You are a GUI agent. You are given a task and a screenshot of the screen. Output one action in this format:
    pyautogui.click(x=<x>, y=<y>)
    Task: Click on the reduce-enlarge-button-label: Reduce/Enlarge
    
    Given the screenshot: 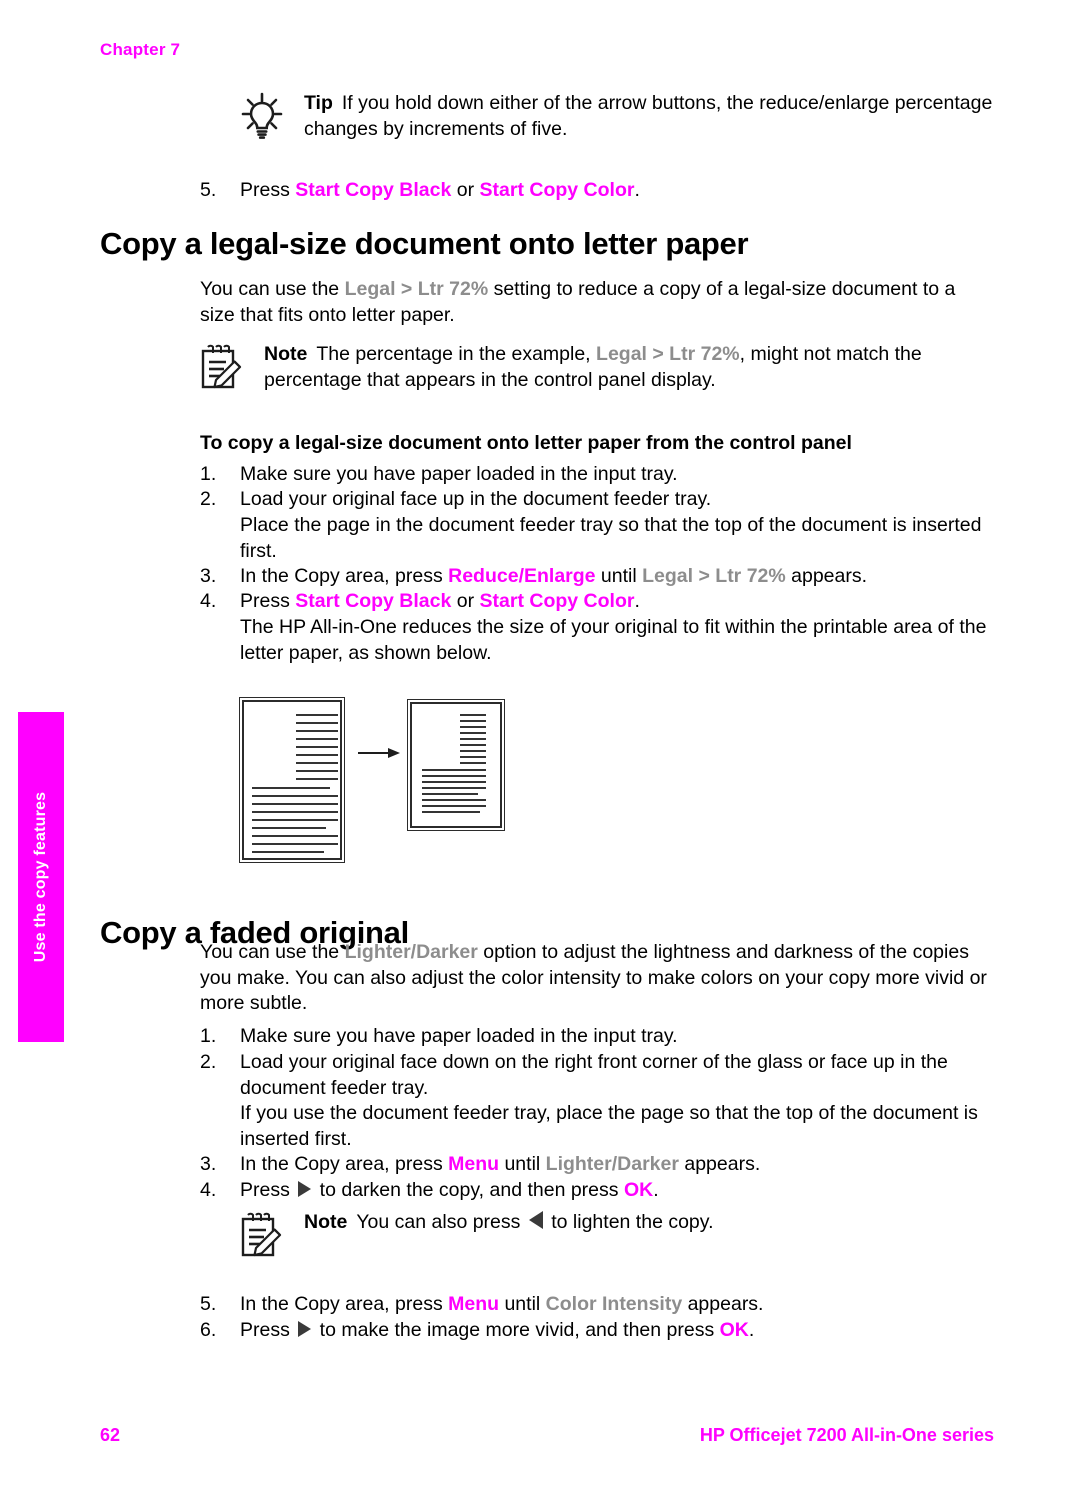 What is the action you would take?
    pyautogui.click(x=522, y=576)
    